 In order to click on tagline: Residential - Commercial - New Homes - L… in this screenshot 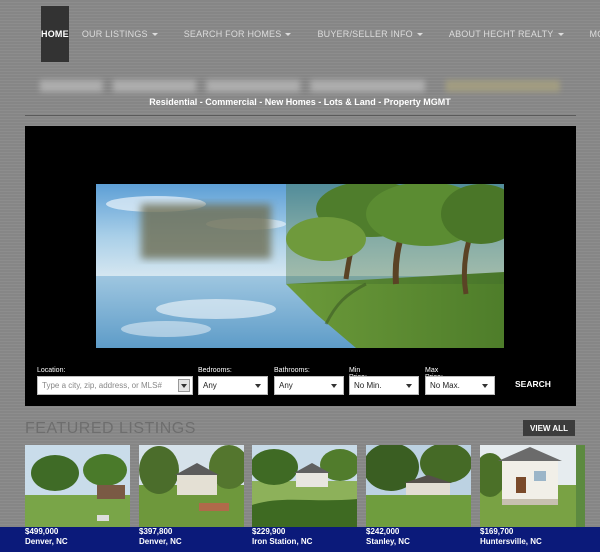, I will do `click(300, 102)`.